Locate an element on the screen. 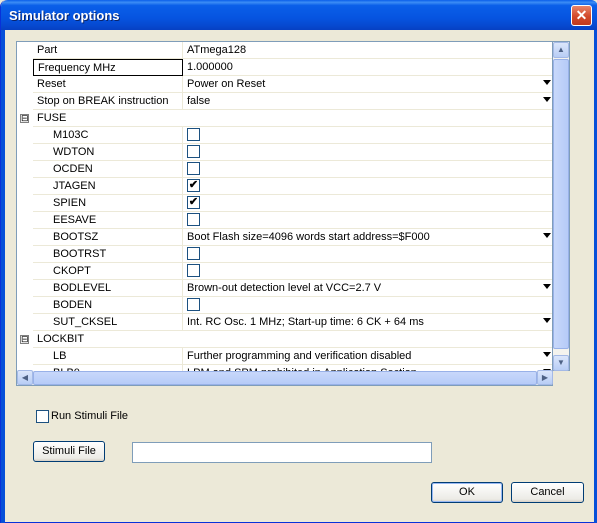  category-row: ⊟ LOCKBIT is located at coordinates (284, 339).